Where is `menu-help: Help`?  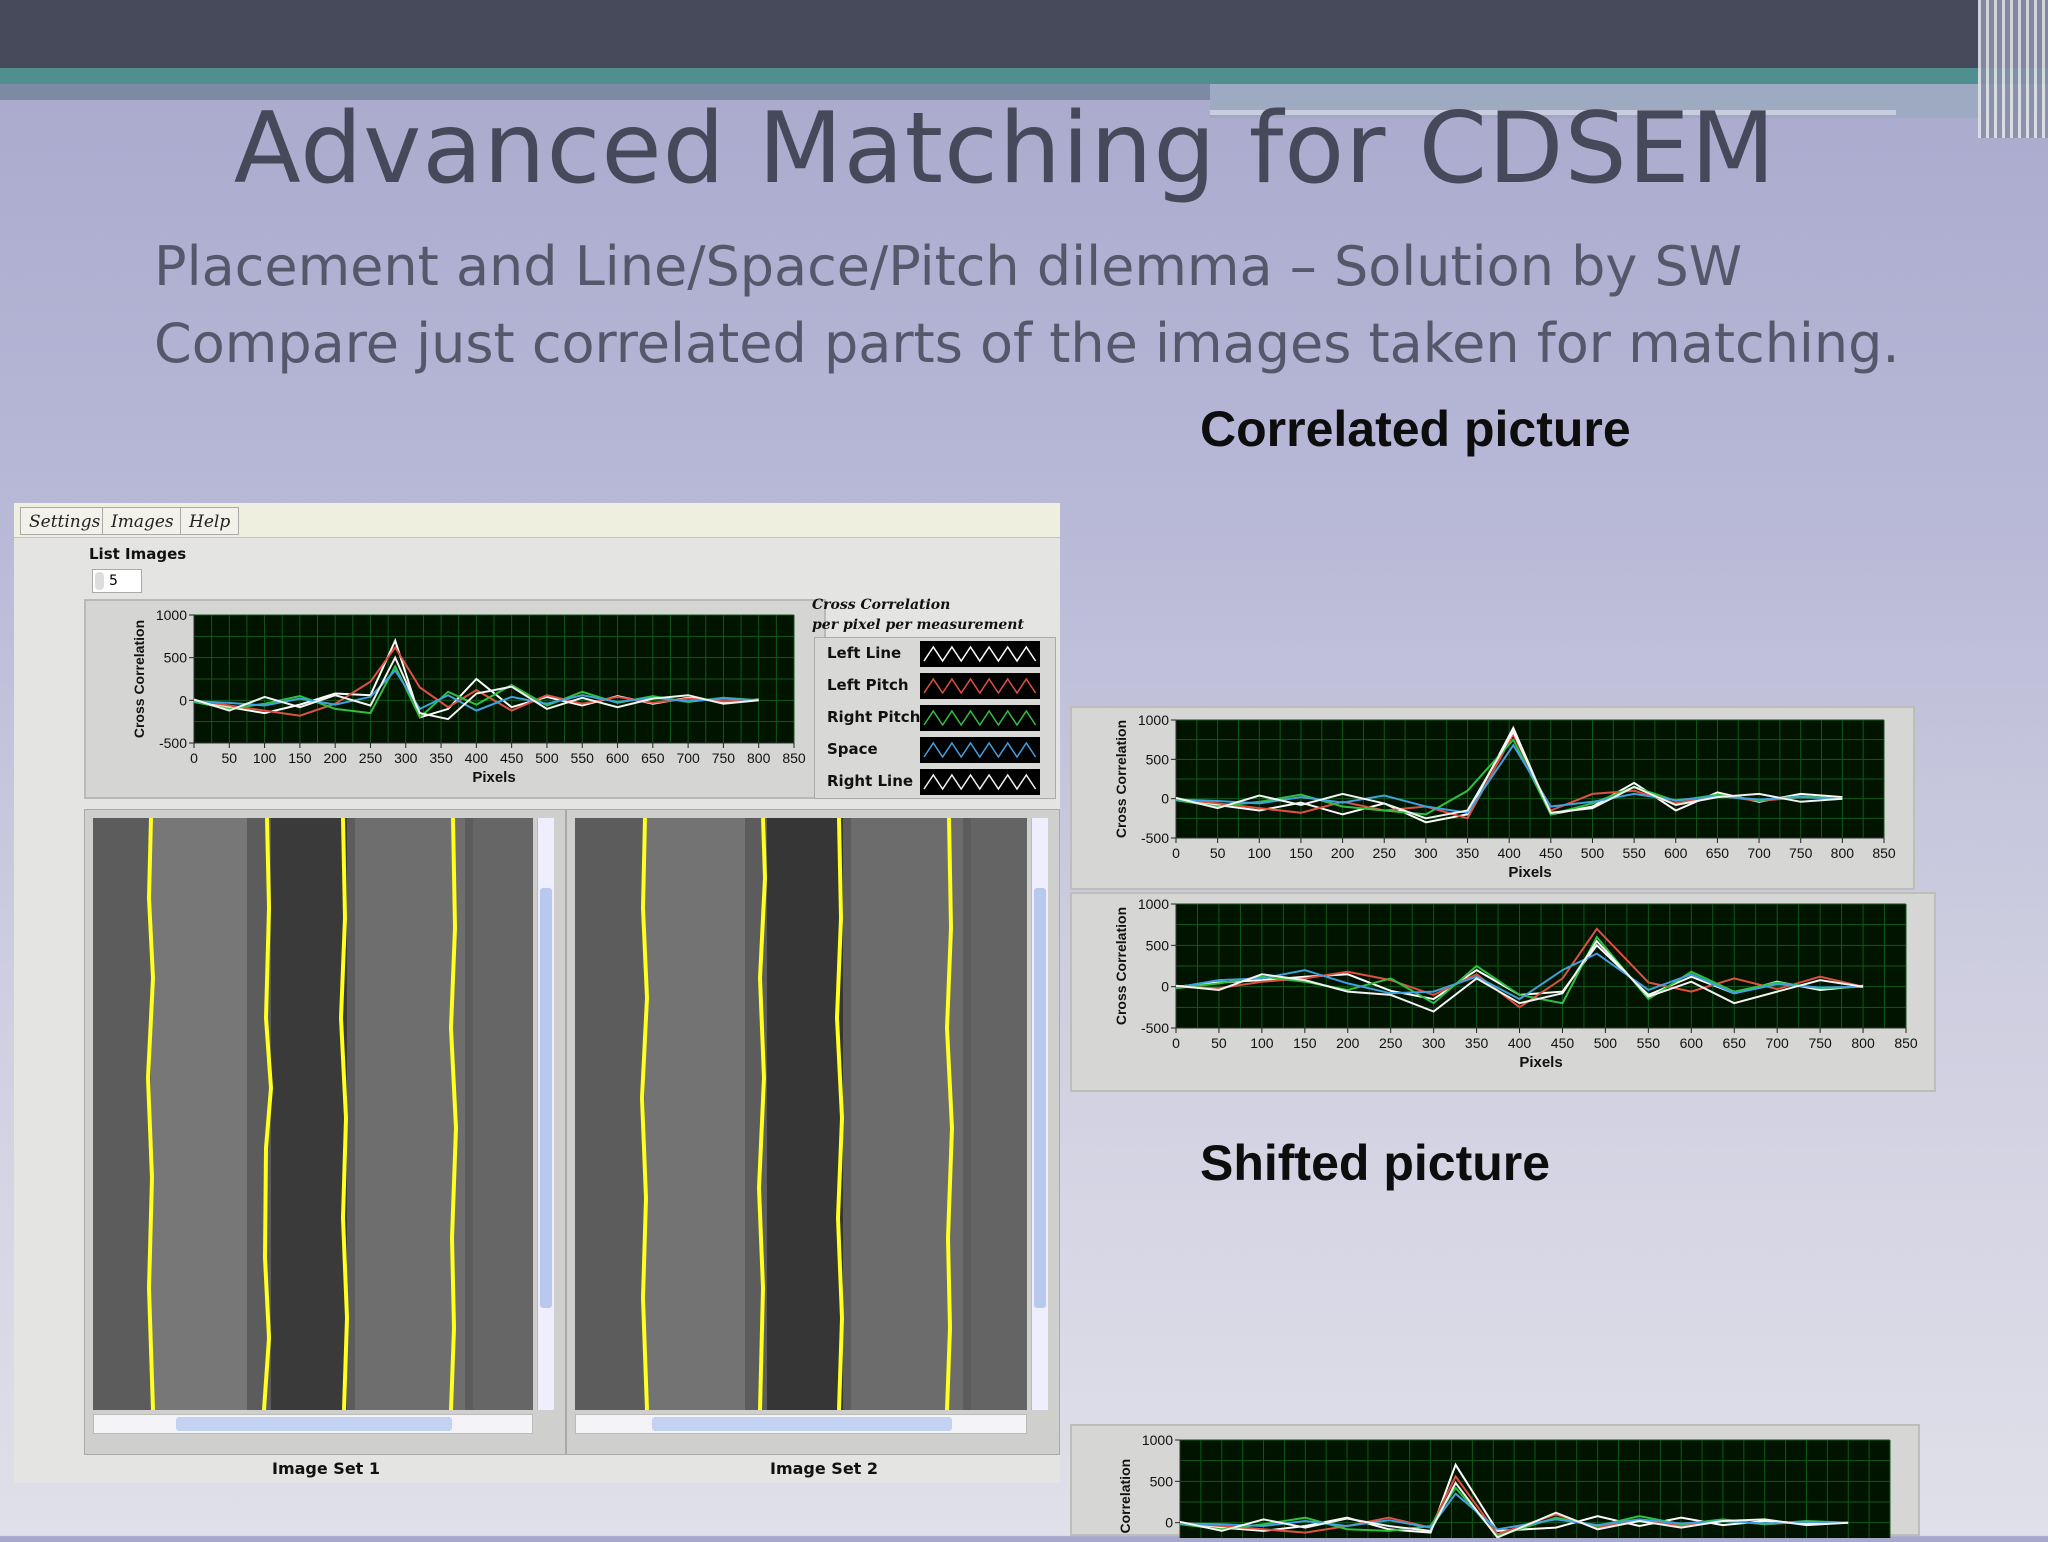
menu-help: Help is located at coordinates (210, 521).